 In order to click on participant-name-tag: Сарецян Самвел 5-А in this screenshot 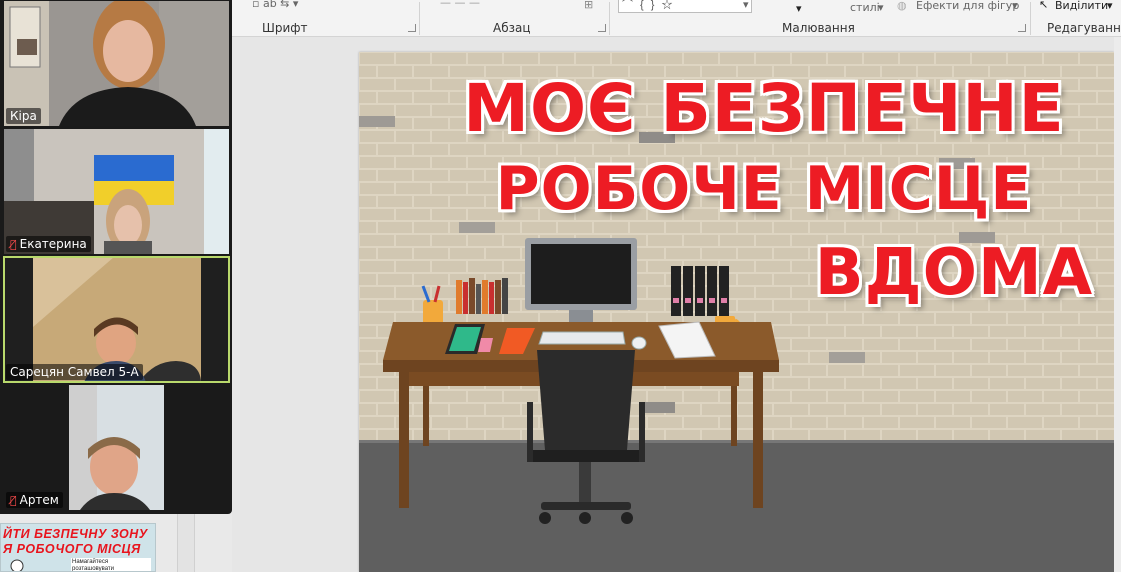, I will do `click(74, 372)`.